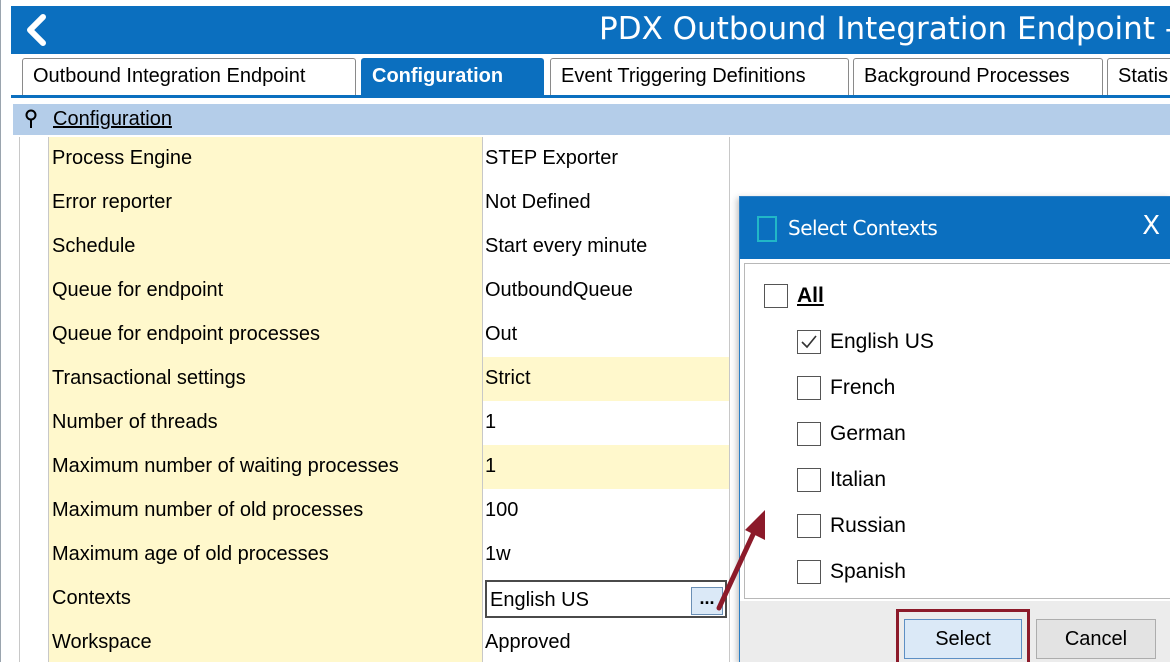 Image resolution: width=1170 pixels, height=662 pixels. I want to click on property-label: Number of threads, so click(266, 423).